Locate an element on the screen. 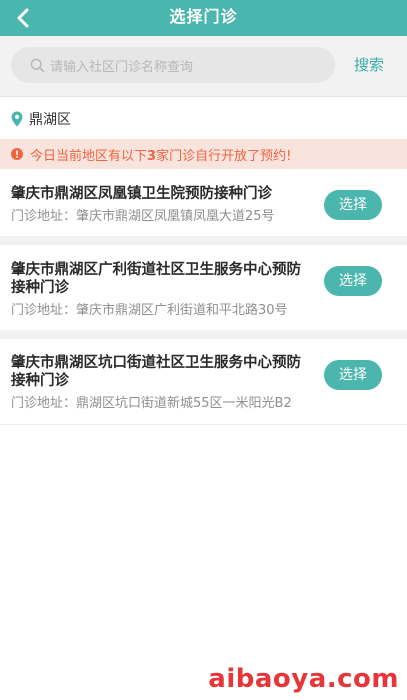  search-placeholder: 请输入社区门诊名称查询 is located at coordinates (122, 67).